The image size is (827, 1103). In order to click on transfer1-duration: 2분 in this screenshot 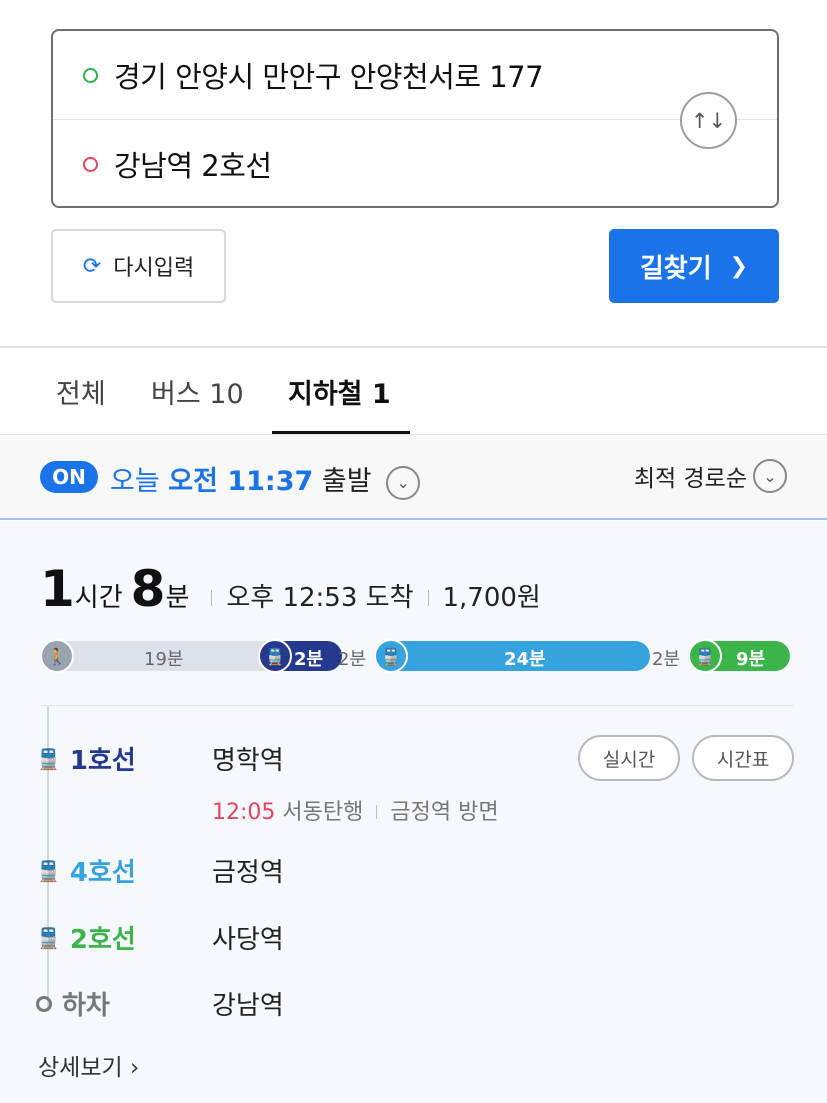, I will do `click(352, 659)`.